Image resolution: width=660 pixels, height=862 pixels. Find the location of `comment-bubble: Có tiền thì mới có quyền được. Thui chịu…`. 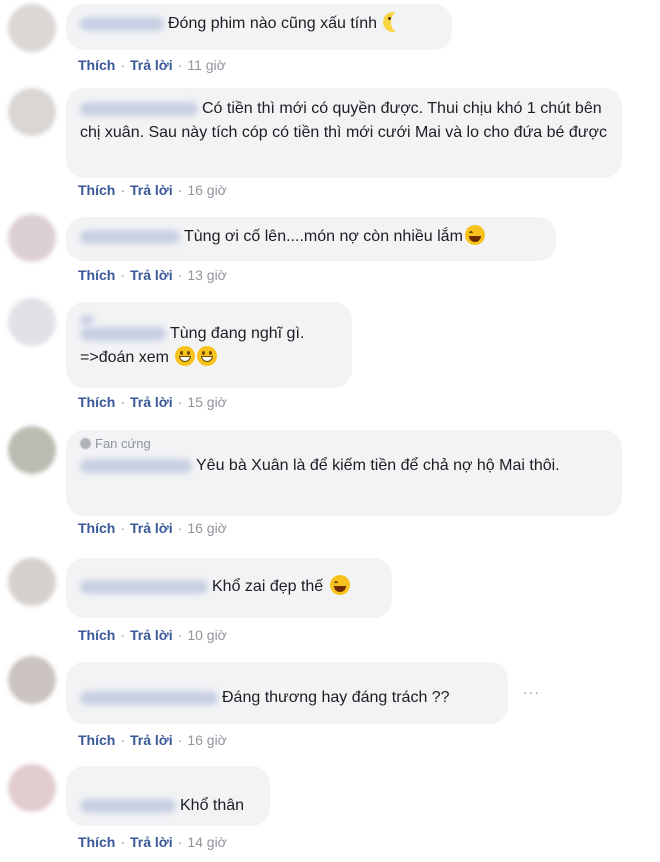

comment-bubble: Có tiền thì mới có quyền được. Thui chịu… is located at coordinates (344, 133).